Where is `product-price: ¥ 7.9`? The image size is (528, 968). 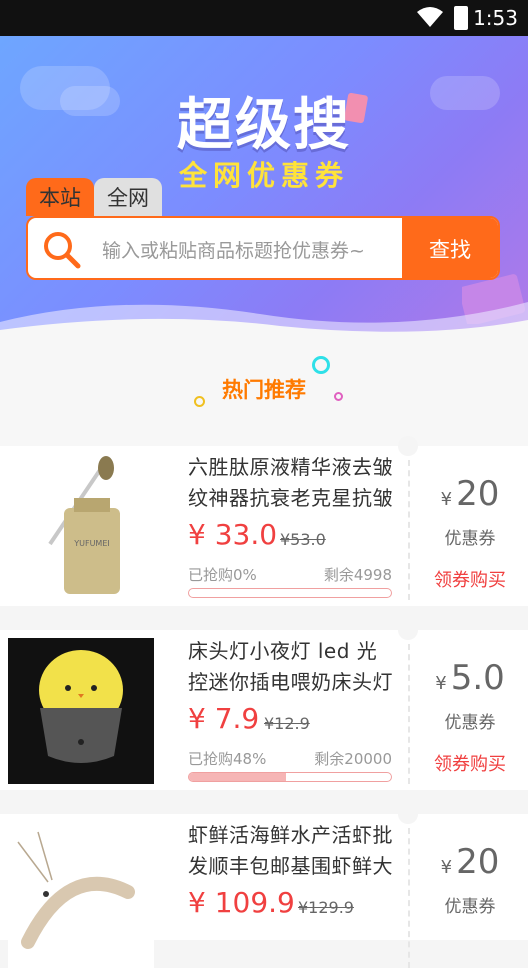 product-price: ¥ 7.9 is located at coordinates (224, 718).